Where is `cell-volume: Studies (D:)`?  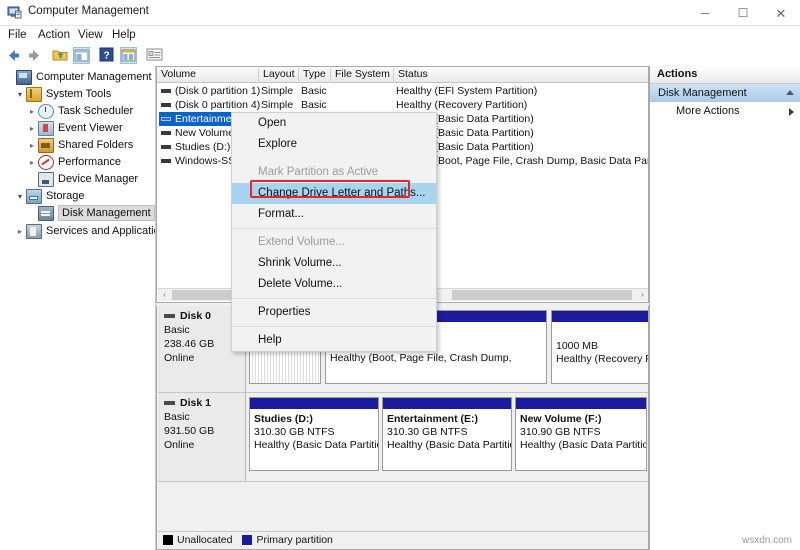 cell-volume: Studies (D:) is located at coordinates (203, 147).